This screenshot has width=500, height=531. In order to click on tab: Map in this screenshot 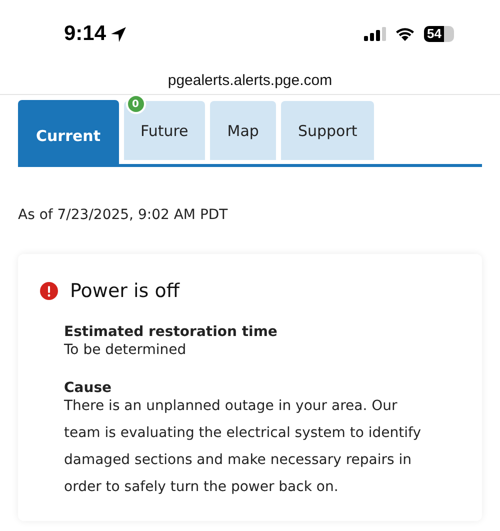, I will do `click(243, 130)`.